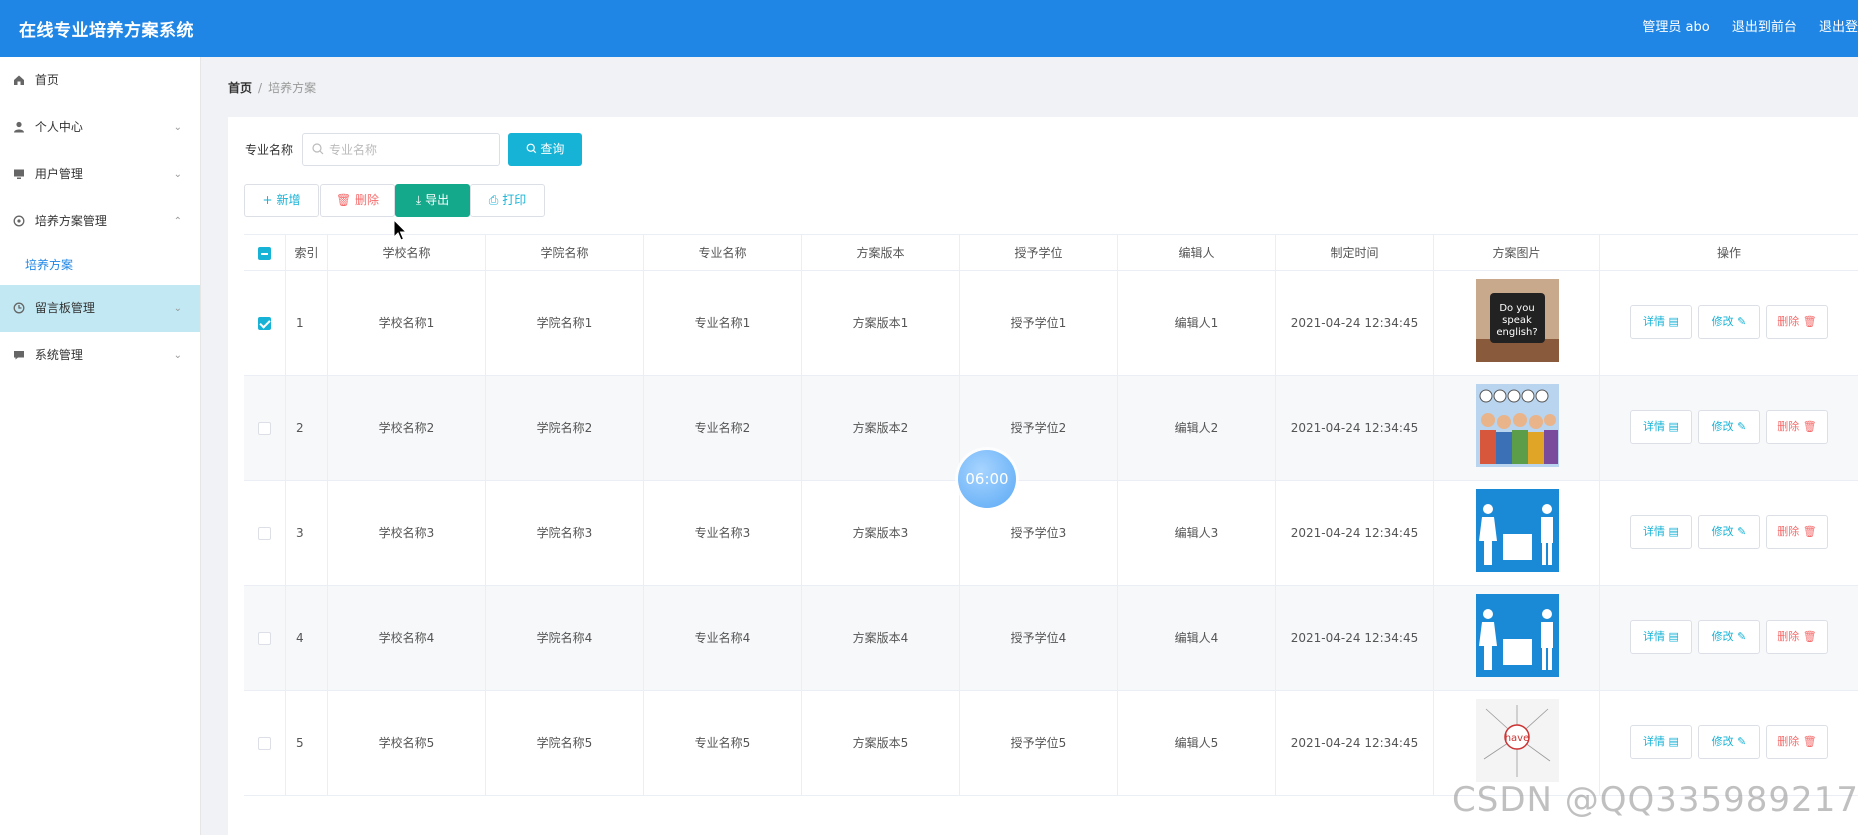  Describe the element at coordinates (407, 533) in the screenshot. I see `table-cell-school: 学校名称3` at that location.